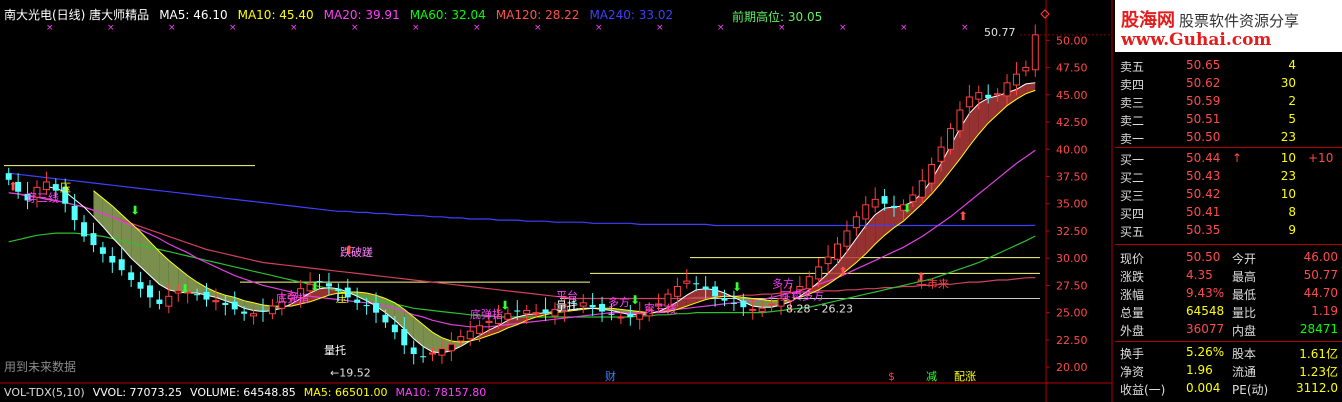 This screenshot has height=402, width=1342. What do you see at coordinates (1072, 313) in the screenshot?
I see `y-tick-label: 25.00` at bounding box center [1072, 313].